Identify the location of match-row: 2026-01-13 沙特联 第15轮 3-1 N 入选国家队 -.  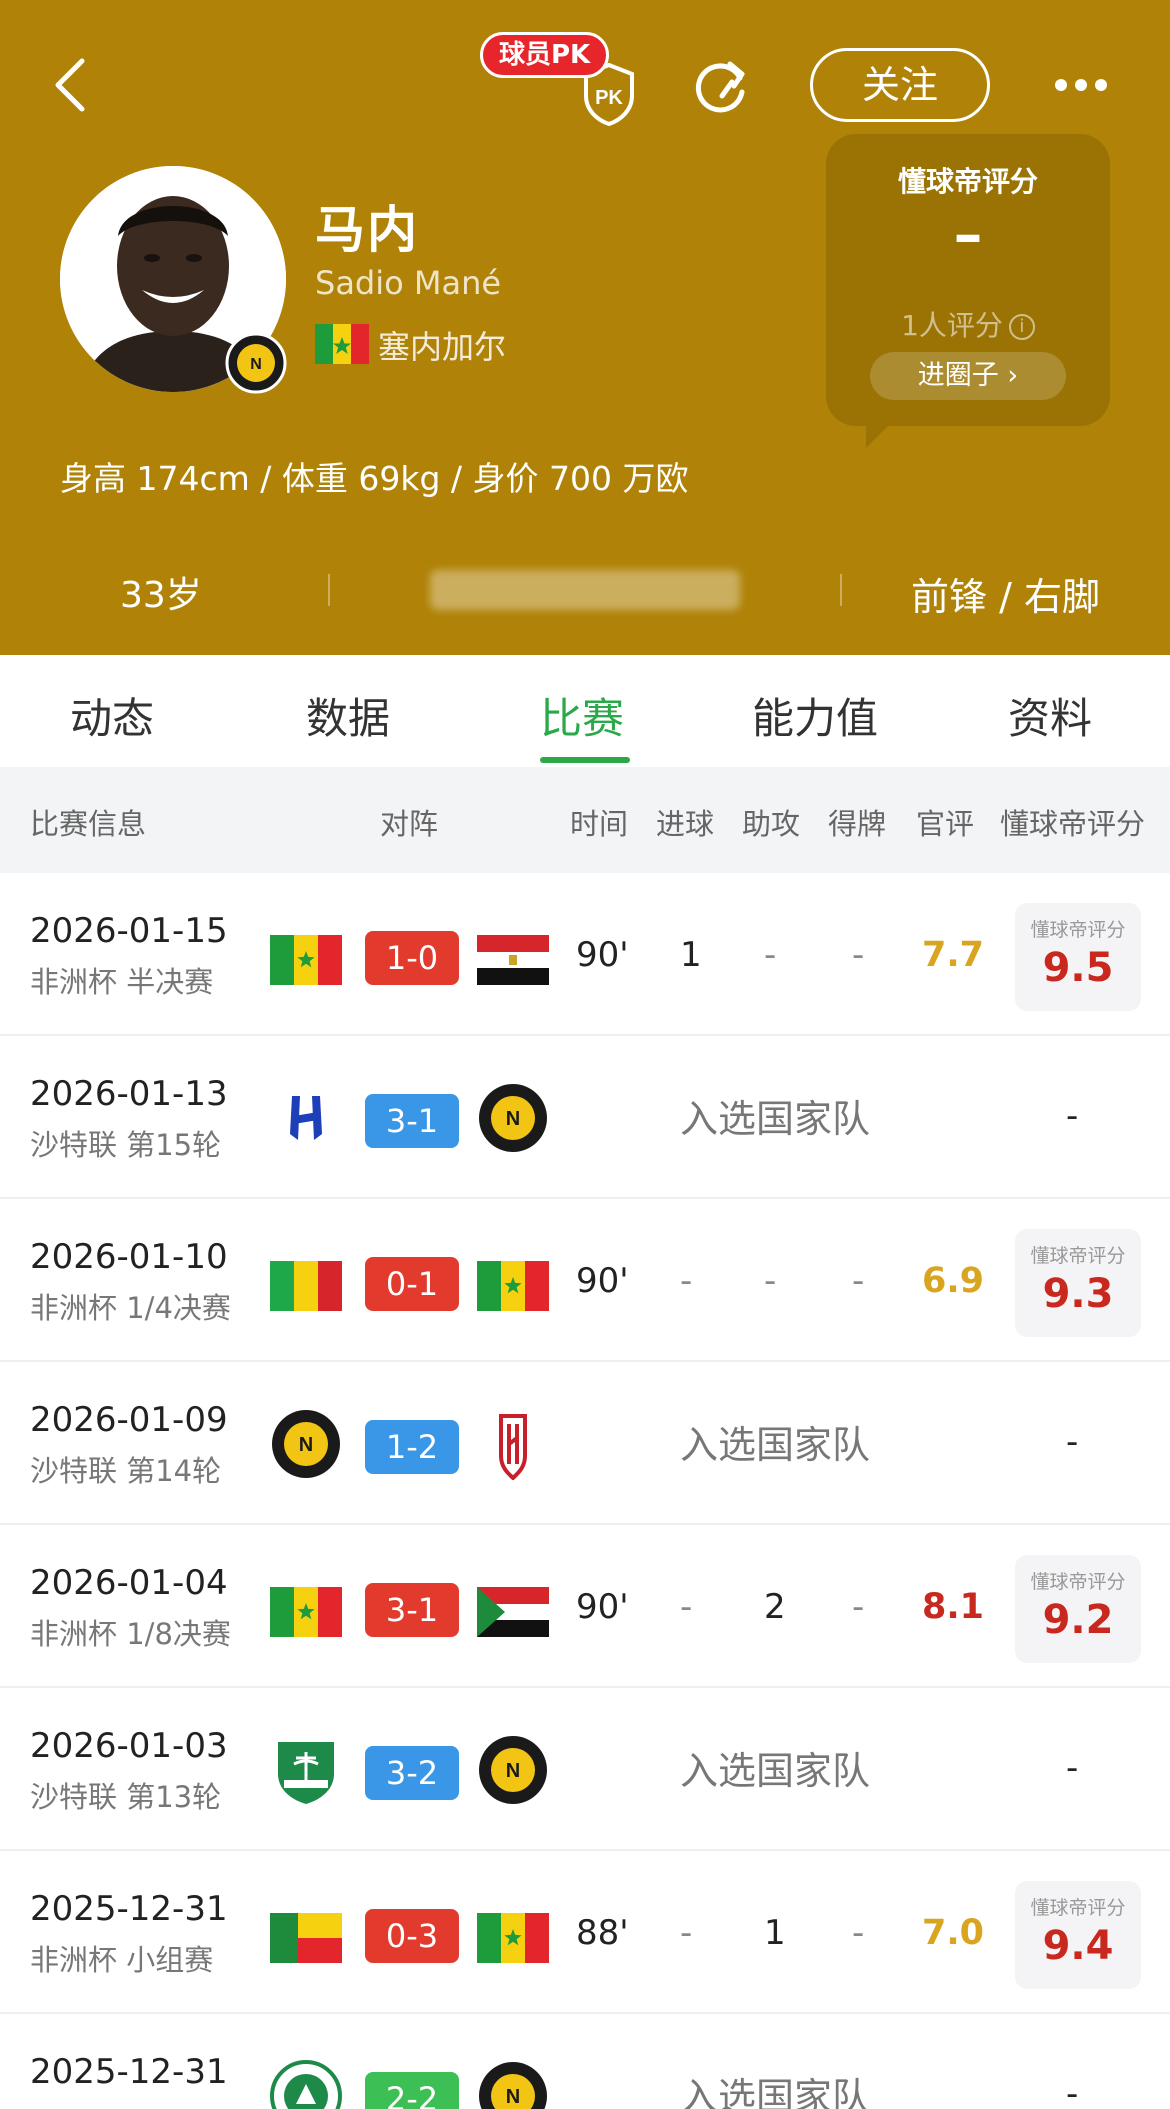
(585, 1117).